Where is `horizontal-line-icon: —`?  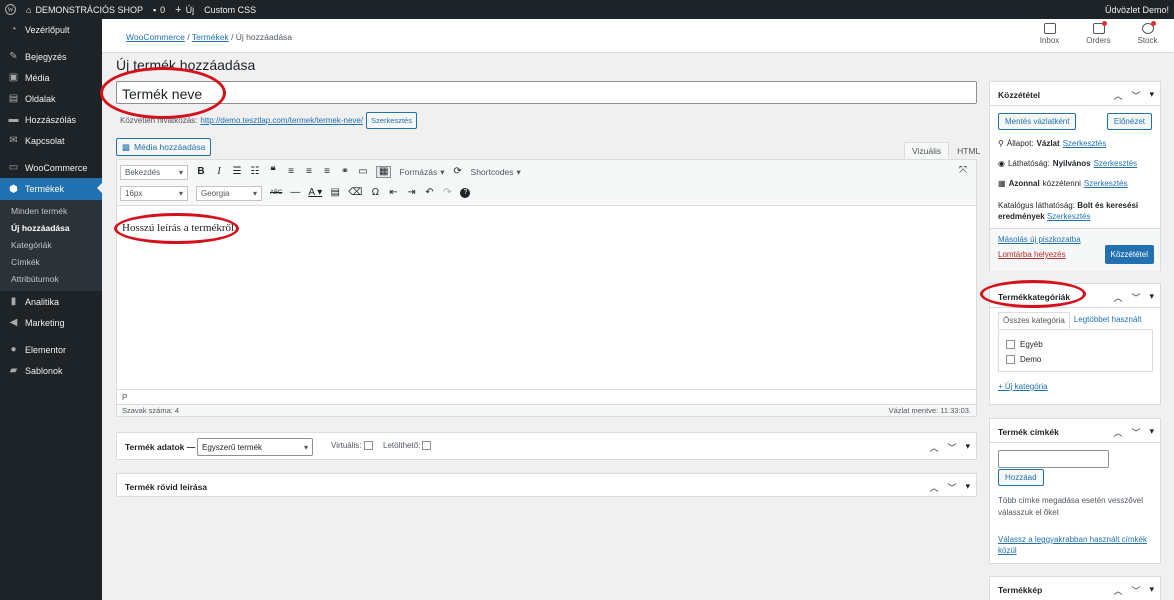 horizontal-line-icon: — is located at coordinates (295, 193).